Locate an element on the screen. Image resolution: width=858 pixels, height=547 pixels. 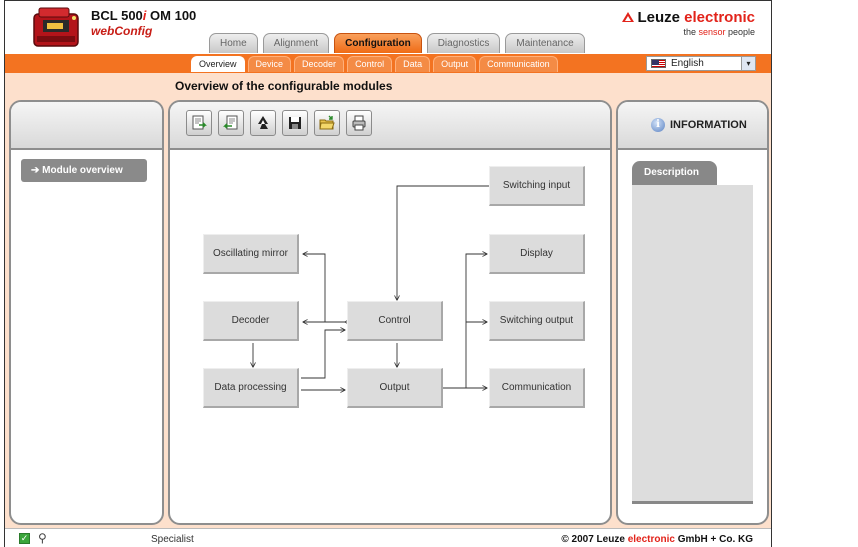
module-switching-input: Switching input is located at coordinates (537, 186).